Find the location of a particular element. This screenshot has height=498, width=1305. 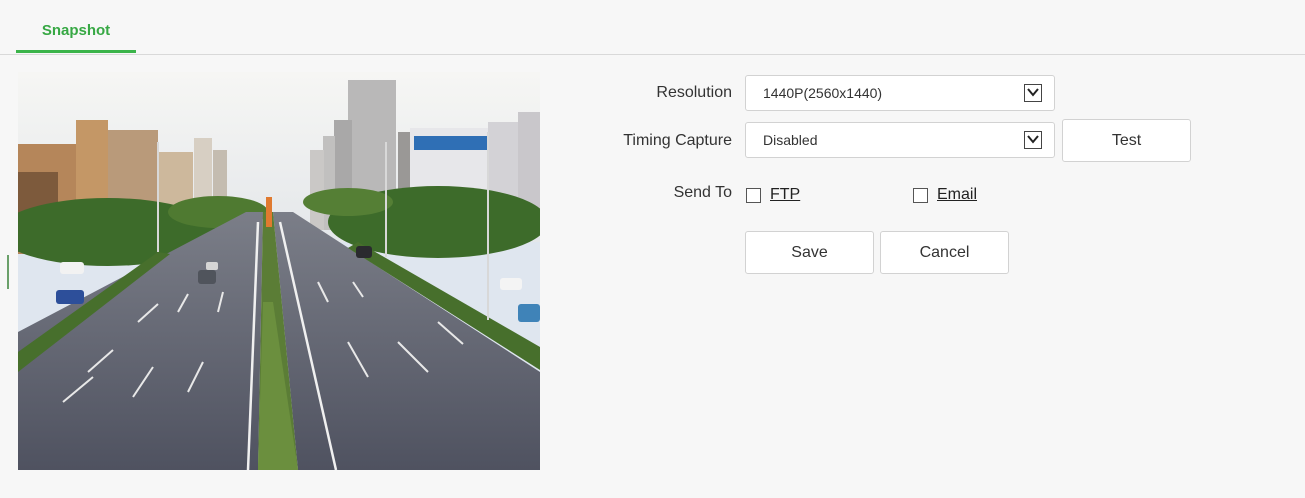

resolution-value: 1440P(2560x1440) is located at coordinates (823, 93).